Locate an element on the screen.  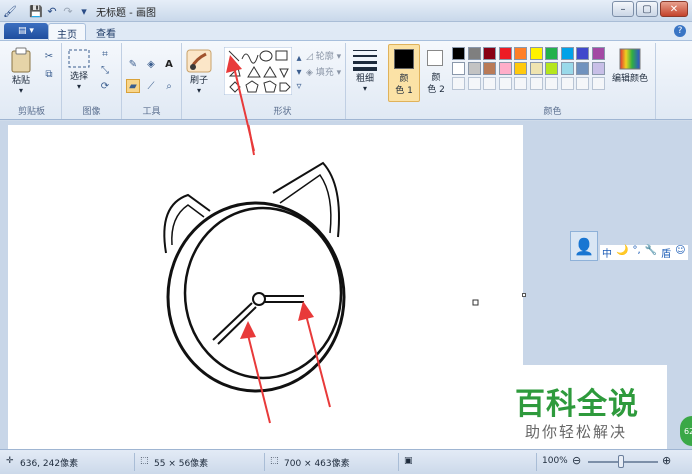
brushes-button: 刷子 ▾ is located at coordinates (199, 72).